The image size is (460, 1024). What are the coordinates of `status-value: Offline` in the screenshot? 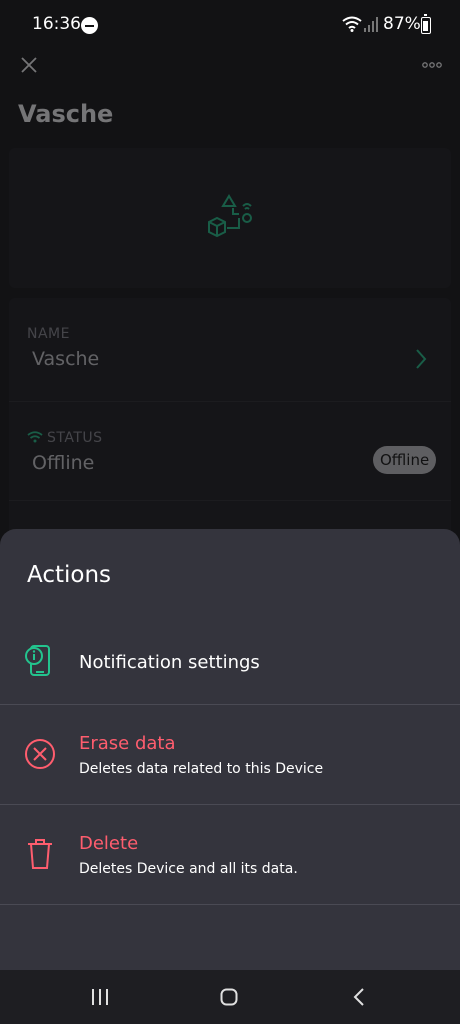 It's located at (63, 463).